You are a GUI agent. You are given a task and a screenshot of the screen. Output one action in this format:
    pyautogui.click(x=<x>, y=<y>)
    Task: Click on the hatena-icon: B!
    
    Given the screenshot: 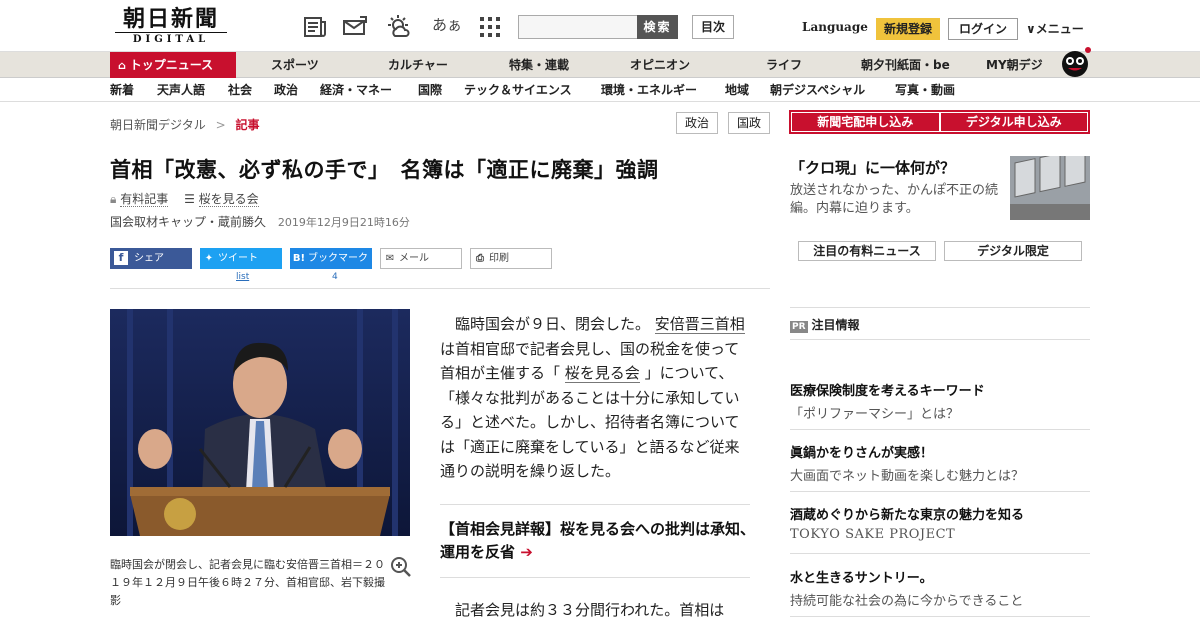 What is the action you would take?
    pyautogui.click(x=299, y=258)
    